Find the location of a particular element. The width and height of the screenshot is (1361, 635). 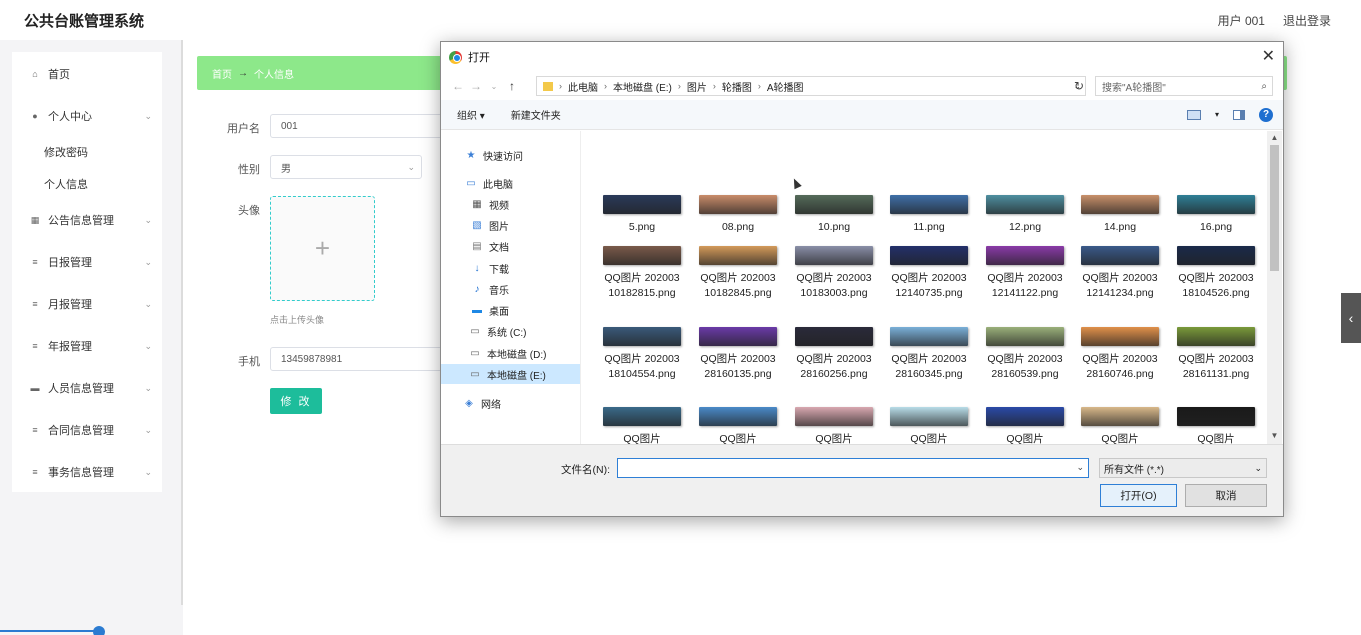

collapse-panel-tab: ‹ is located at coordinates (1351, 318).